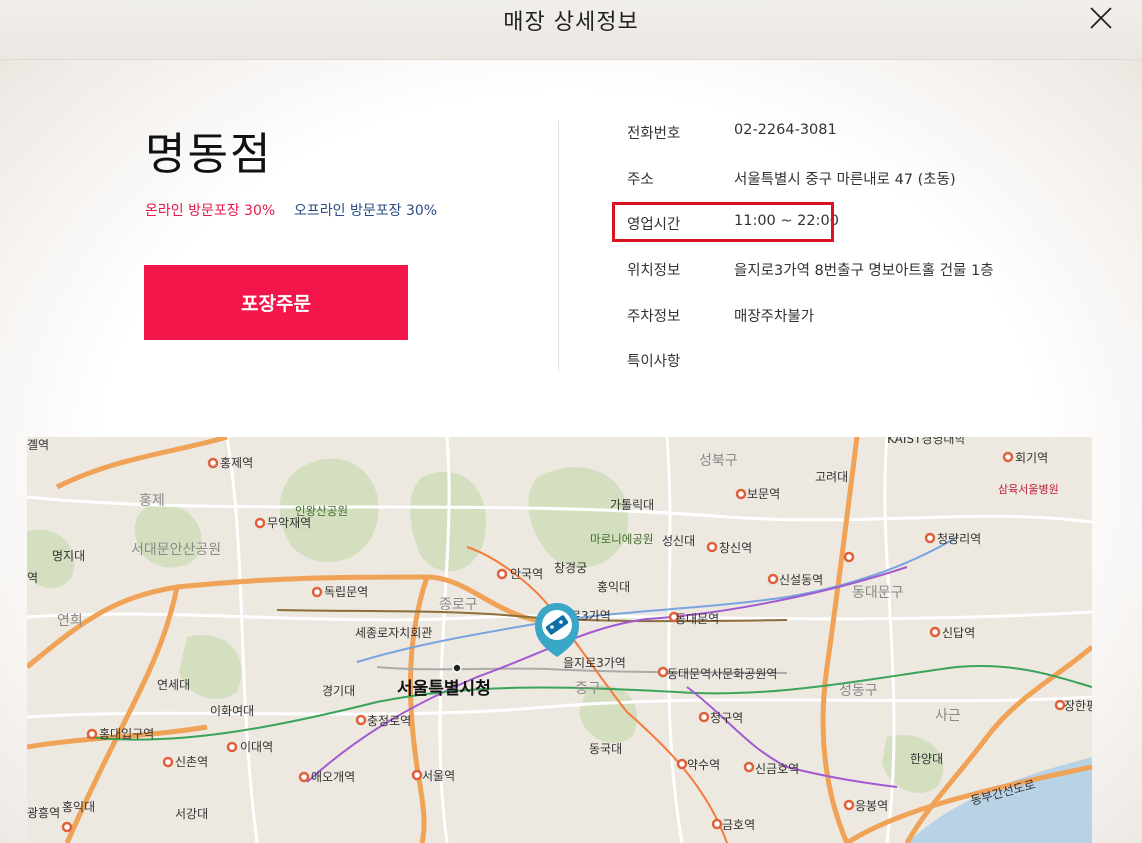 The width and height of the screenshot is (1142, 843). Describe the element at coordinates (726, 718) in the screenshot. I see `map-label: 청구역` at that location.